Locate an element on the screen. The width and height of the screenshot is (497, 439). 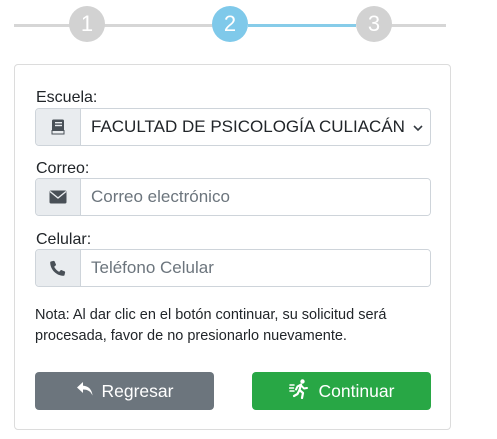
email-addon is located at coordinates (58, 197).